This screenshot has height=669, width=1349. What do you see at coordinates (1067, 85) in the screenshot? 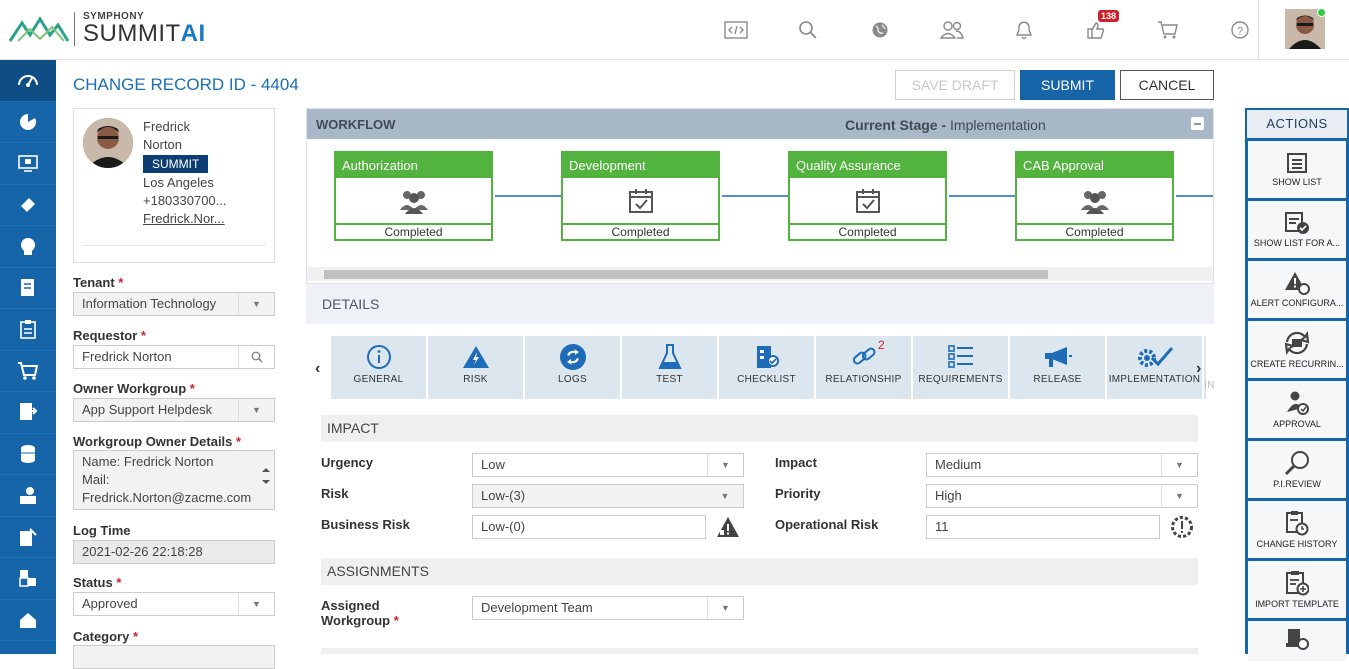
I see `submit-button: SUBMIT` at bounding box center [1067, 85].